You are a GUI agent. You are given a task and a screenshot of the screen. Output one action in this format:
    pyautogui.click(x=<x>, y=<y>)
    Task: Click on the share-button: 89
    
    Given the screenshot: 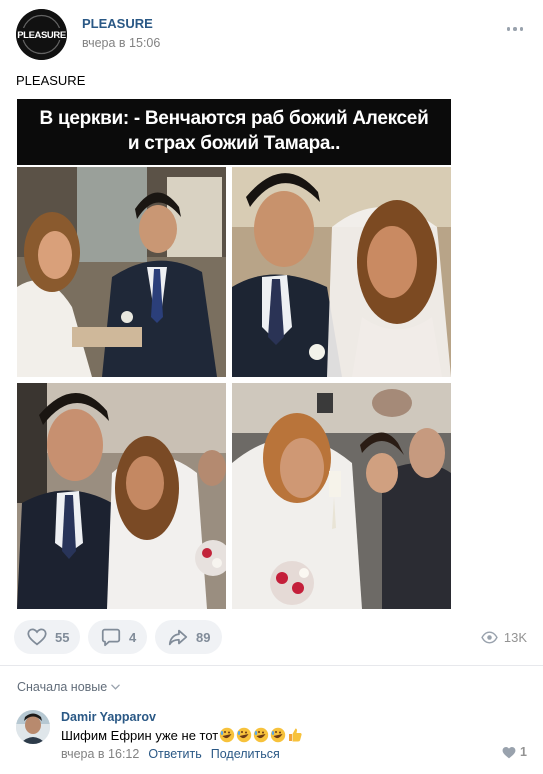 What is the action you would take?
    pyautogui.click(x=188, y=637)
    